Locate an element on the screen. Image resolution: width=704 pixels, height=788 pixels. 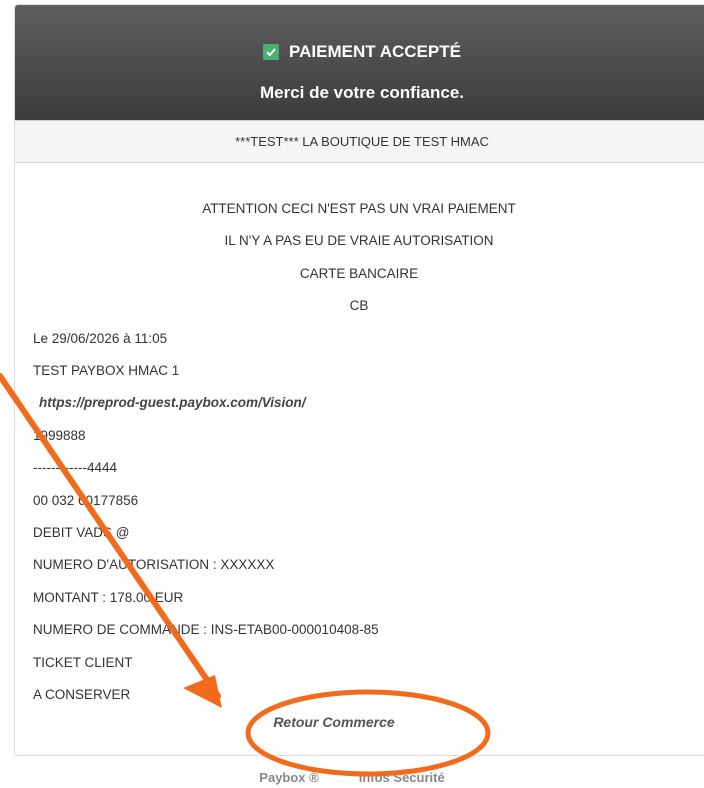
thanks-message: Merci de votre confiance. is located at coordinates (362, 92).